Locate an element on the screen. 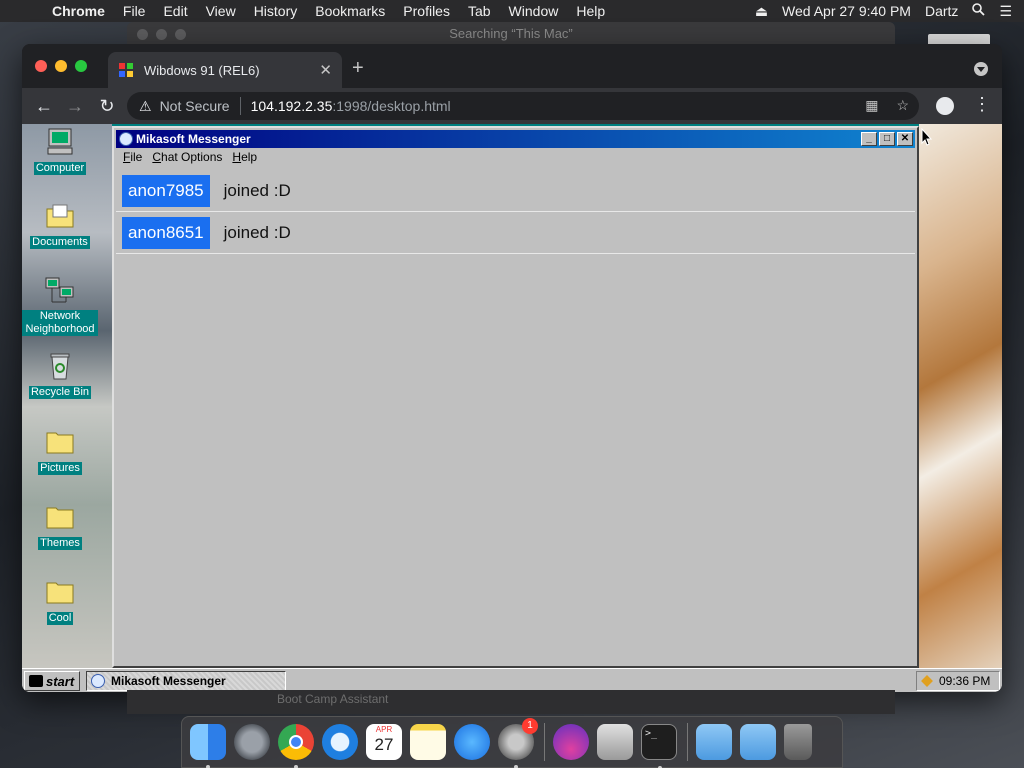  menu-history: History is located at coordinates (276, 11).